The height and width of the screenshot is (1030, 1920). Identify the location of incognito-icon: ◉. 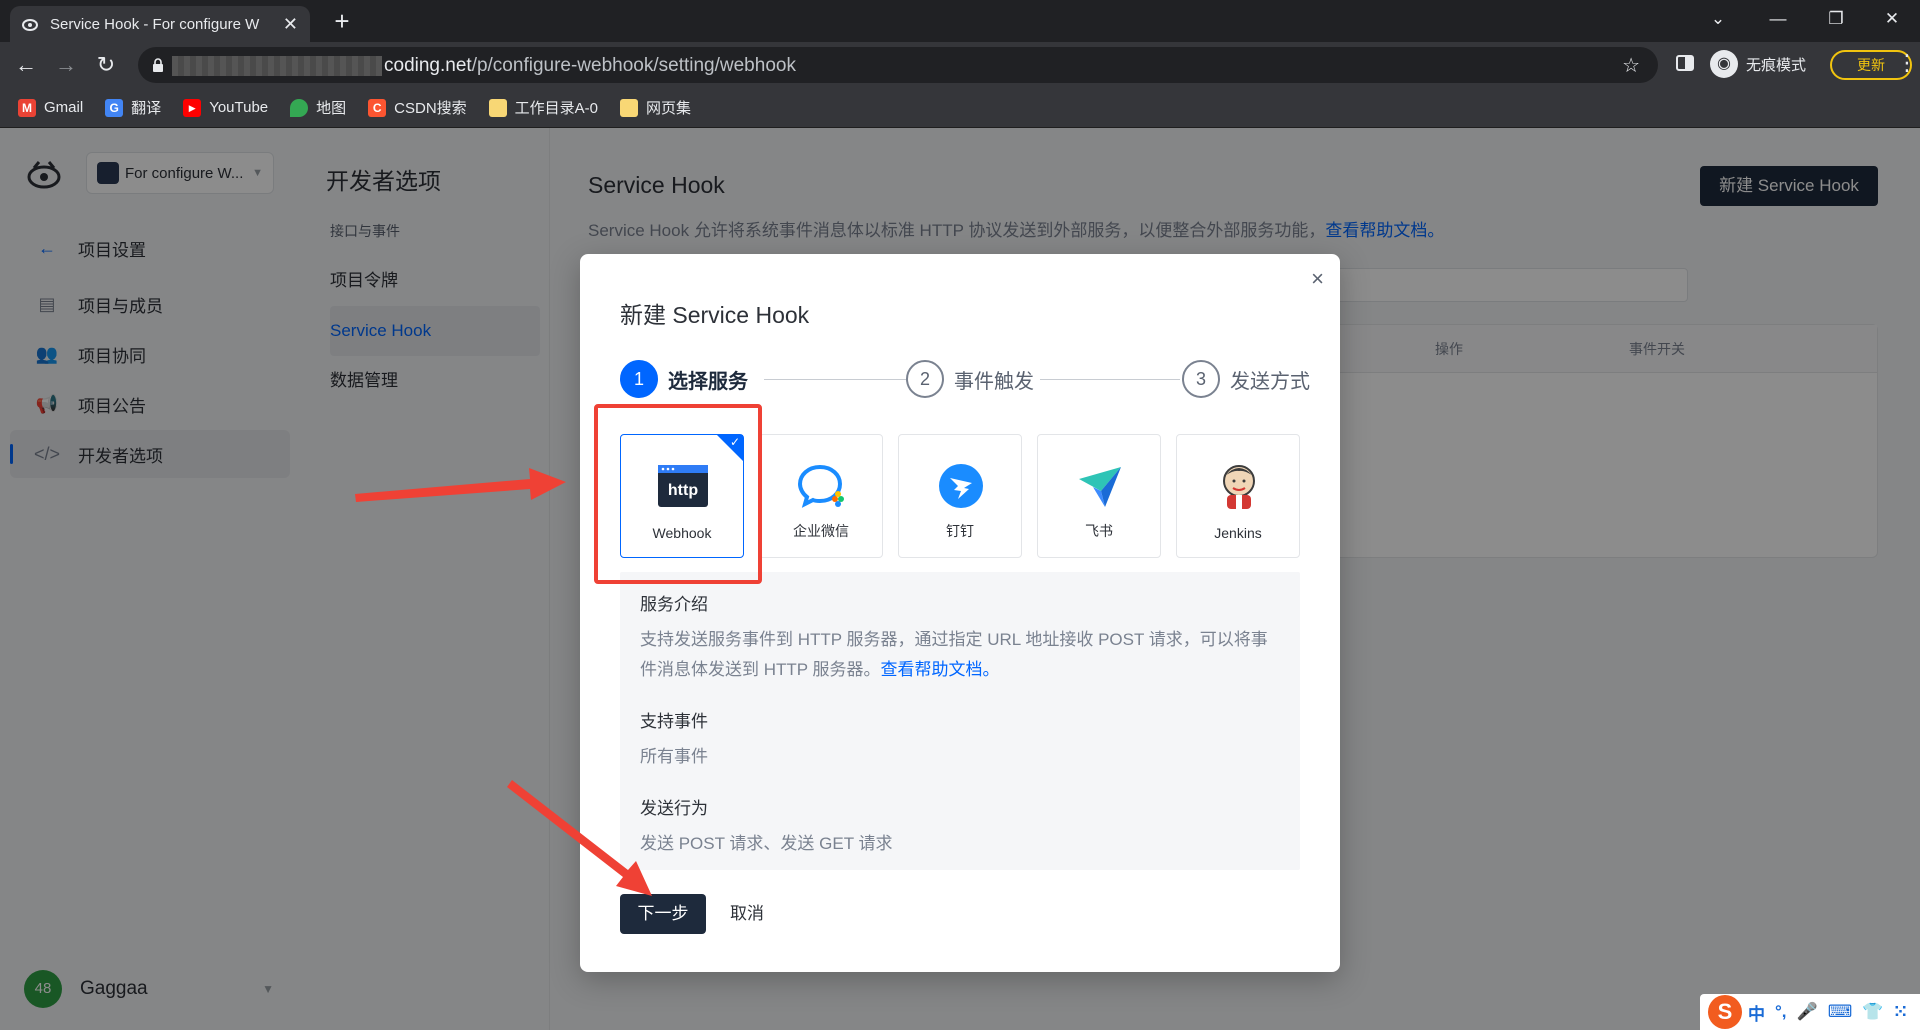
(1724, 64).